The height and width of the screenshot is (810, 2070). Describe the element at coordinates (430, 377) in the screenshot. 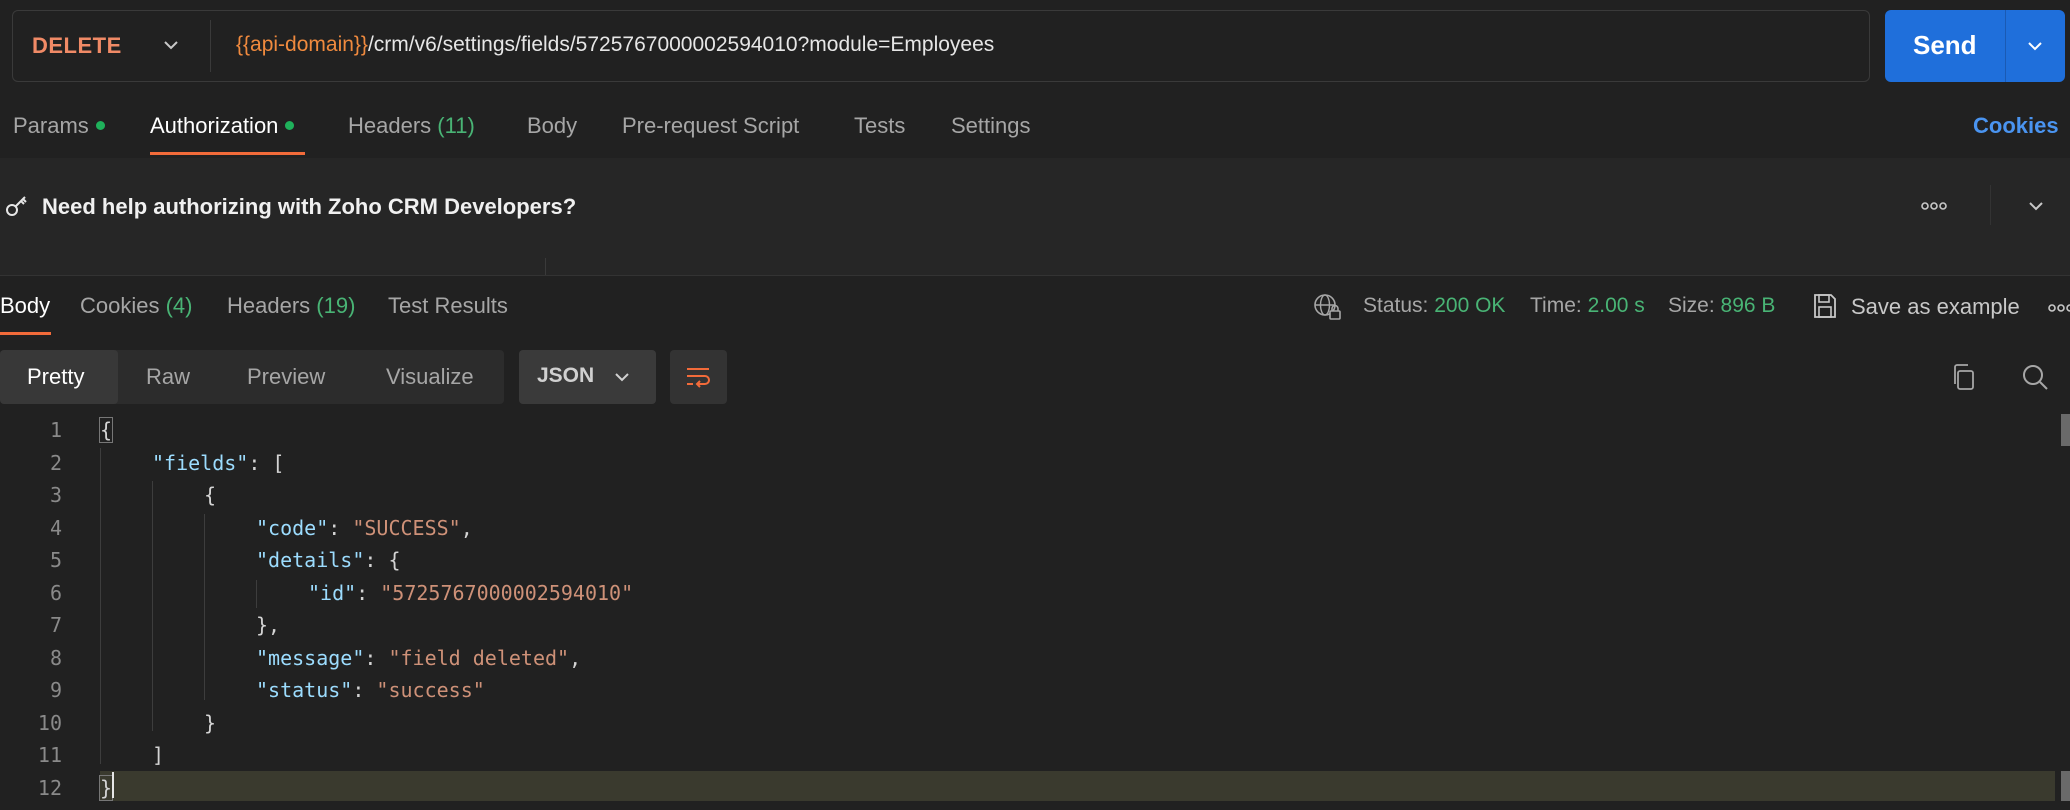

I see `format-visualize: Visualize` at that location.